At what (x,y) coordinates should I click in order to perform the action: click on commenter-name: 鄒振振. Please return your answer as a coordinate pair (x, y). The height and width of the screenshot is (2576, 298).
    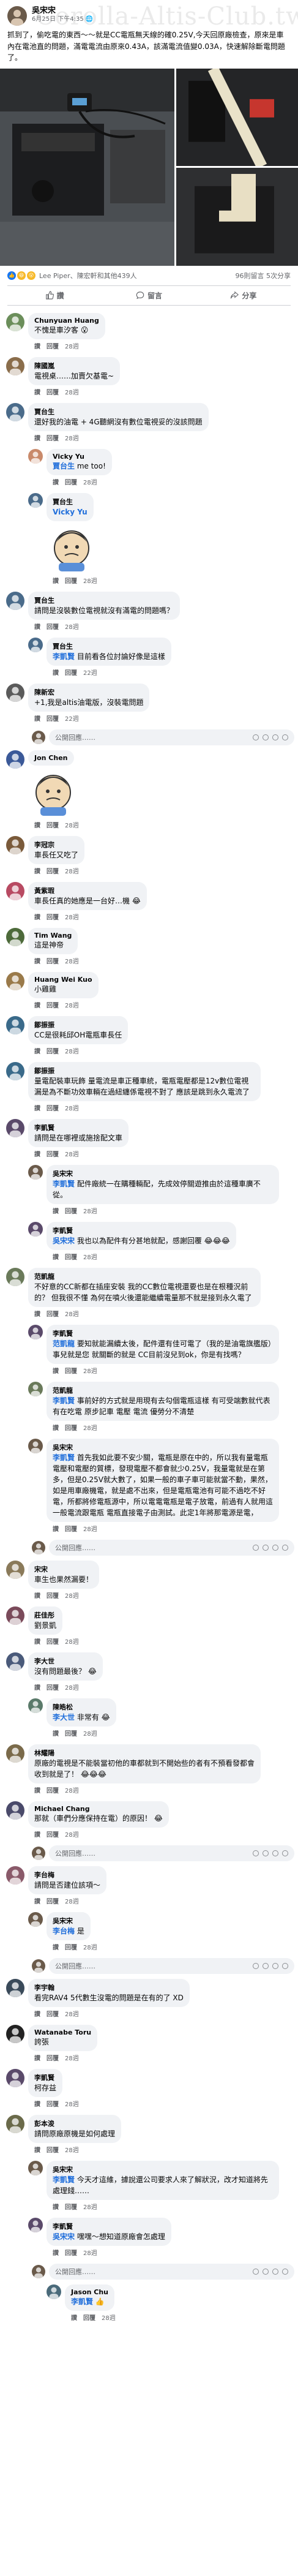
    Looking at the image, I should click on (144, 1070).